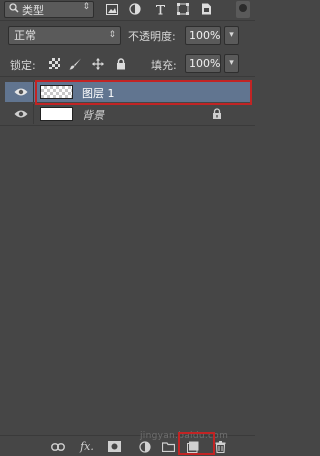 The width and height of the screenshot is (320, 456). Describe the element at coordinates (193, 446) in the screenshot. I see `new-layer-icon` at that location.